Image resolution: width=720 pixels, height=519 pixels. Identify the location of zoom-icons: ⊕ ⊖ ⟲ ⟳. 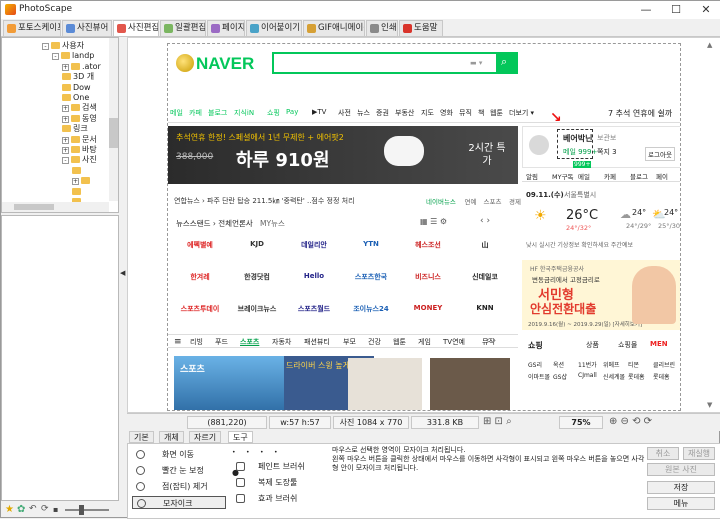
(630, 421).